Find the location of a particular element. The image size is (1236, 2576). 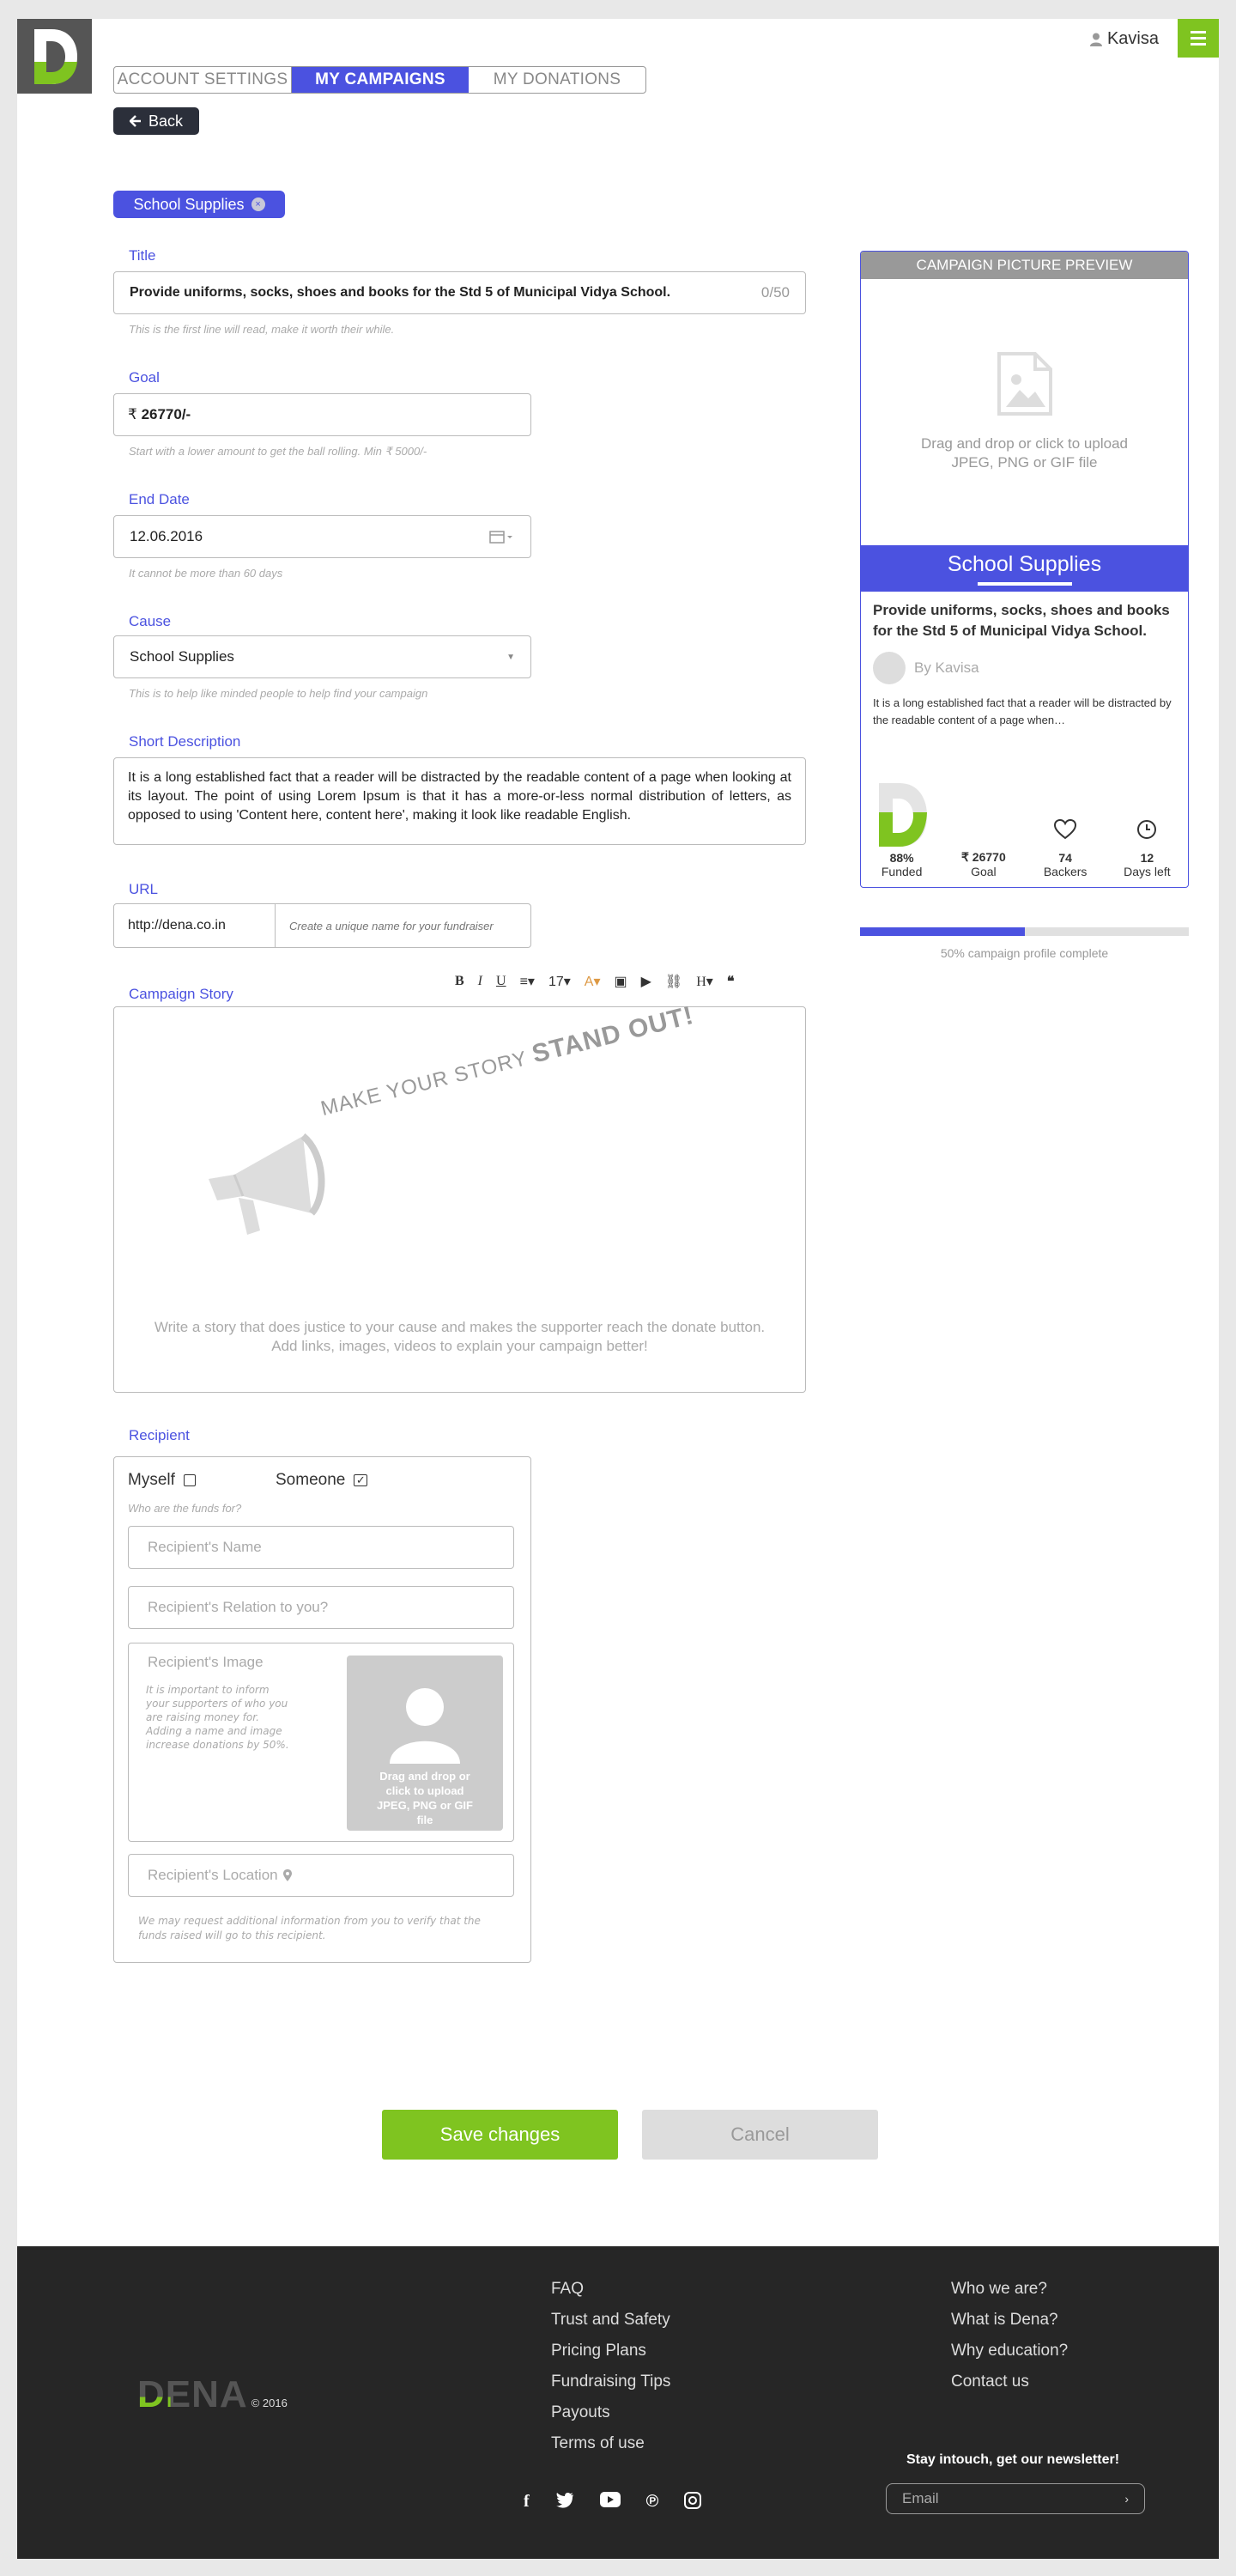

video-icon: ▶ is located at coordinates (646, 981).